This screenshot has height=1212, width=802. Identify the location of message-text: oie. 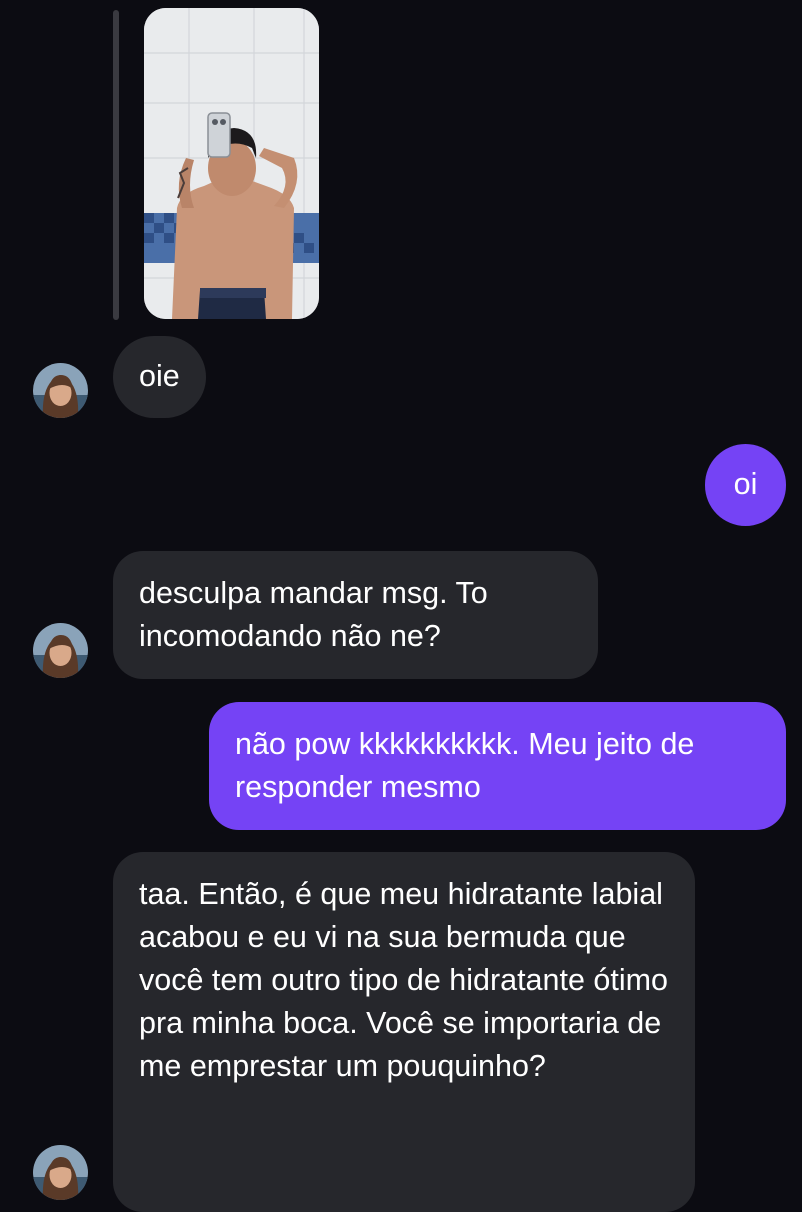
(159, 376).